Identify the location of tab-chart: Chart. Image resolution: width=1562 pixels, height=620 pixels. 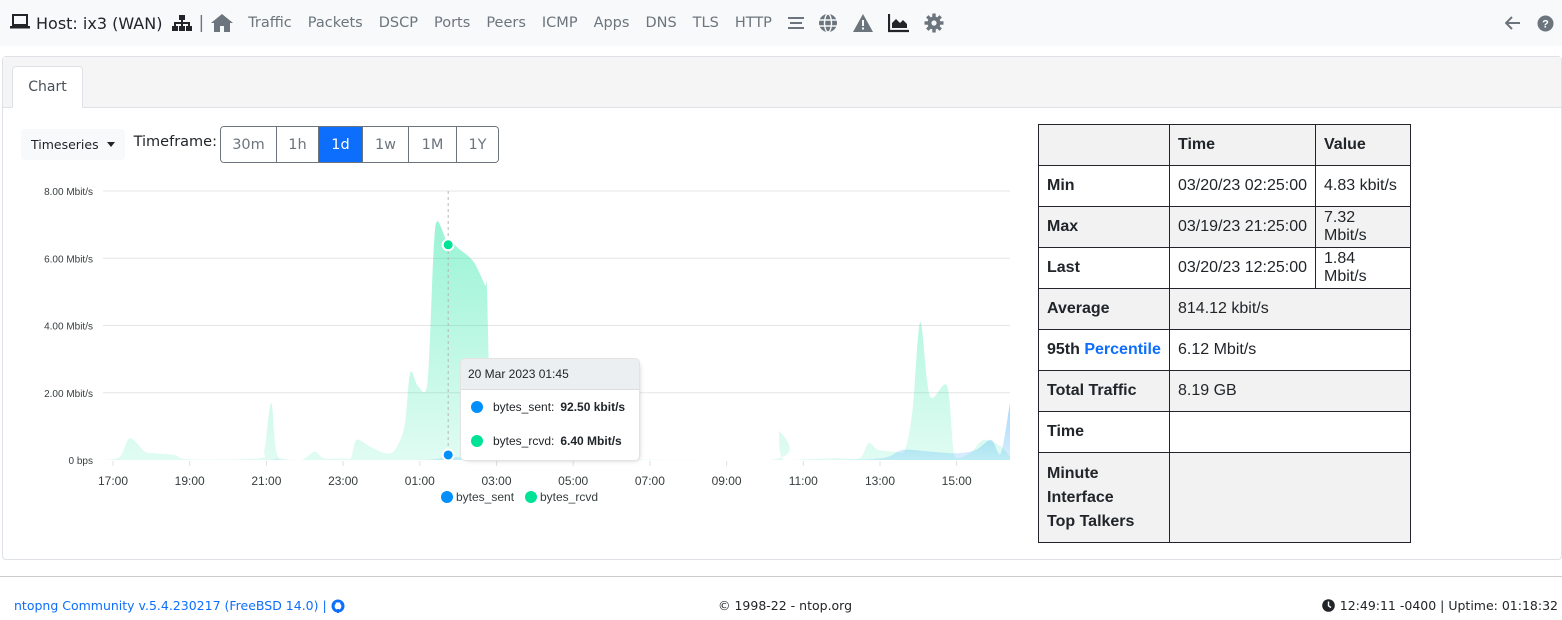
(47, 87).